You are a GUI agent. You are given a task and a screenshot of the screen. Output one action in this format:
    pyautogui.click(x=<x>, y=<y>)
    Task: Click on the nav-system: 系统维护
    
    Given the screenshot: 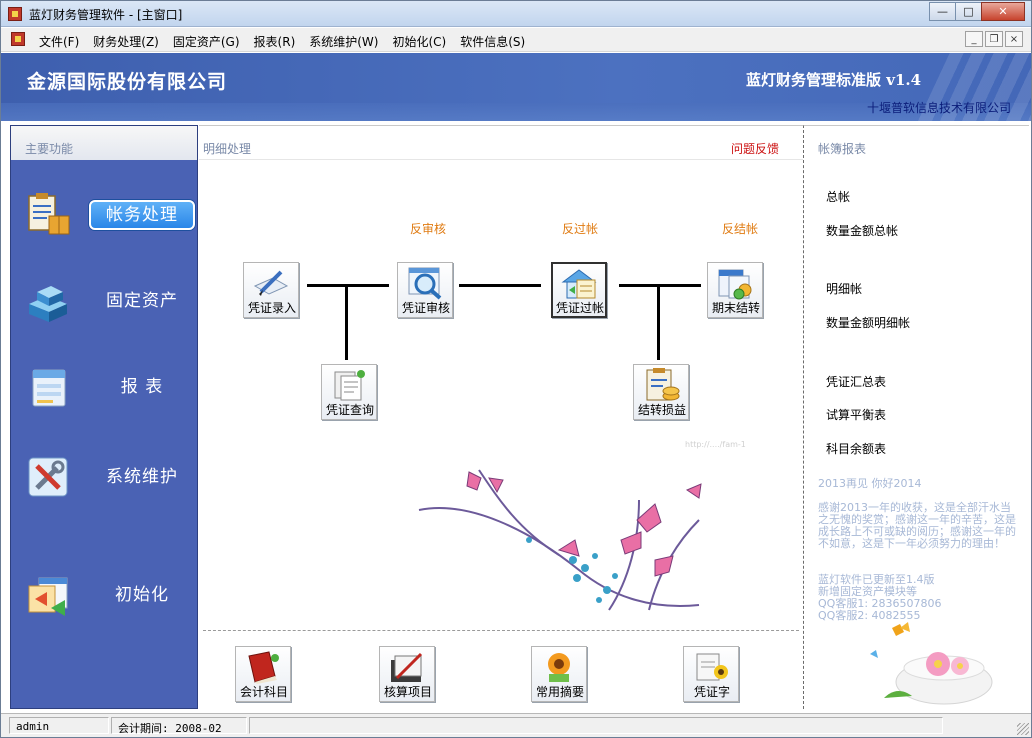 What is the action you would take?
    pyautogui.click(x=104, y=478)
    